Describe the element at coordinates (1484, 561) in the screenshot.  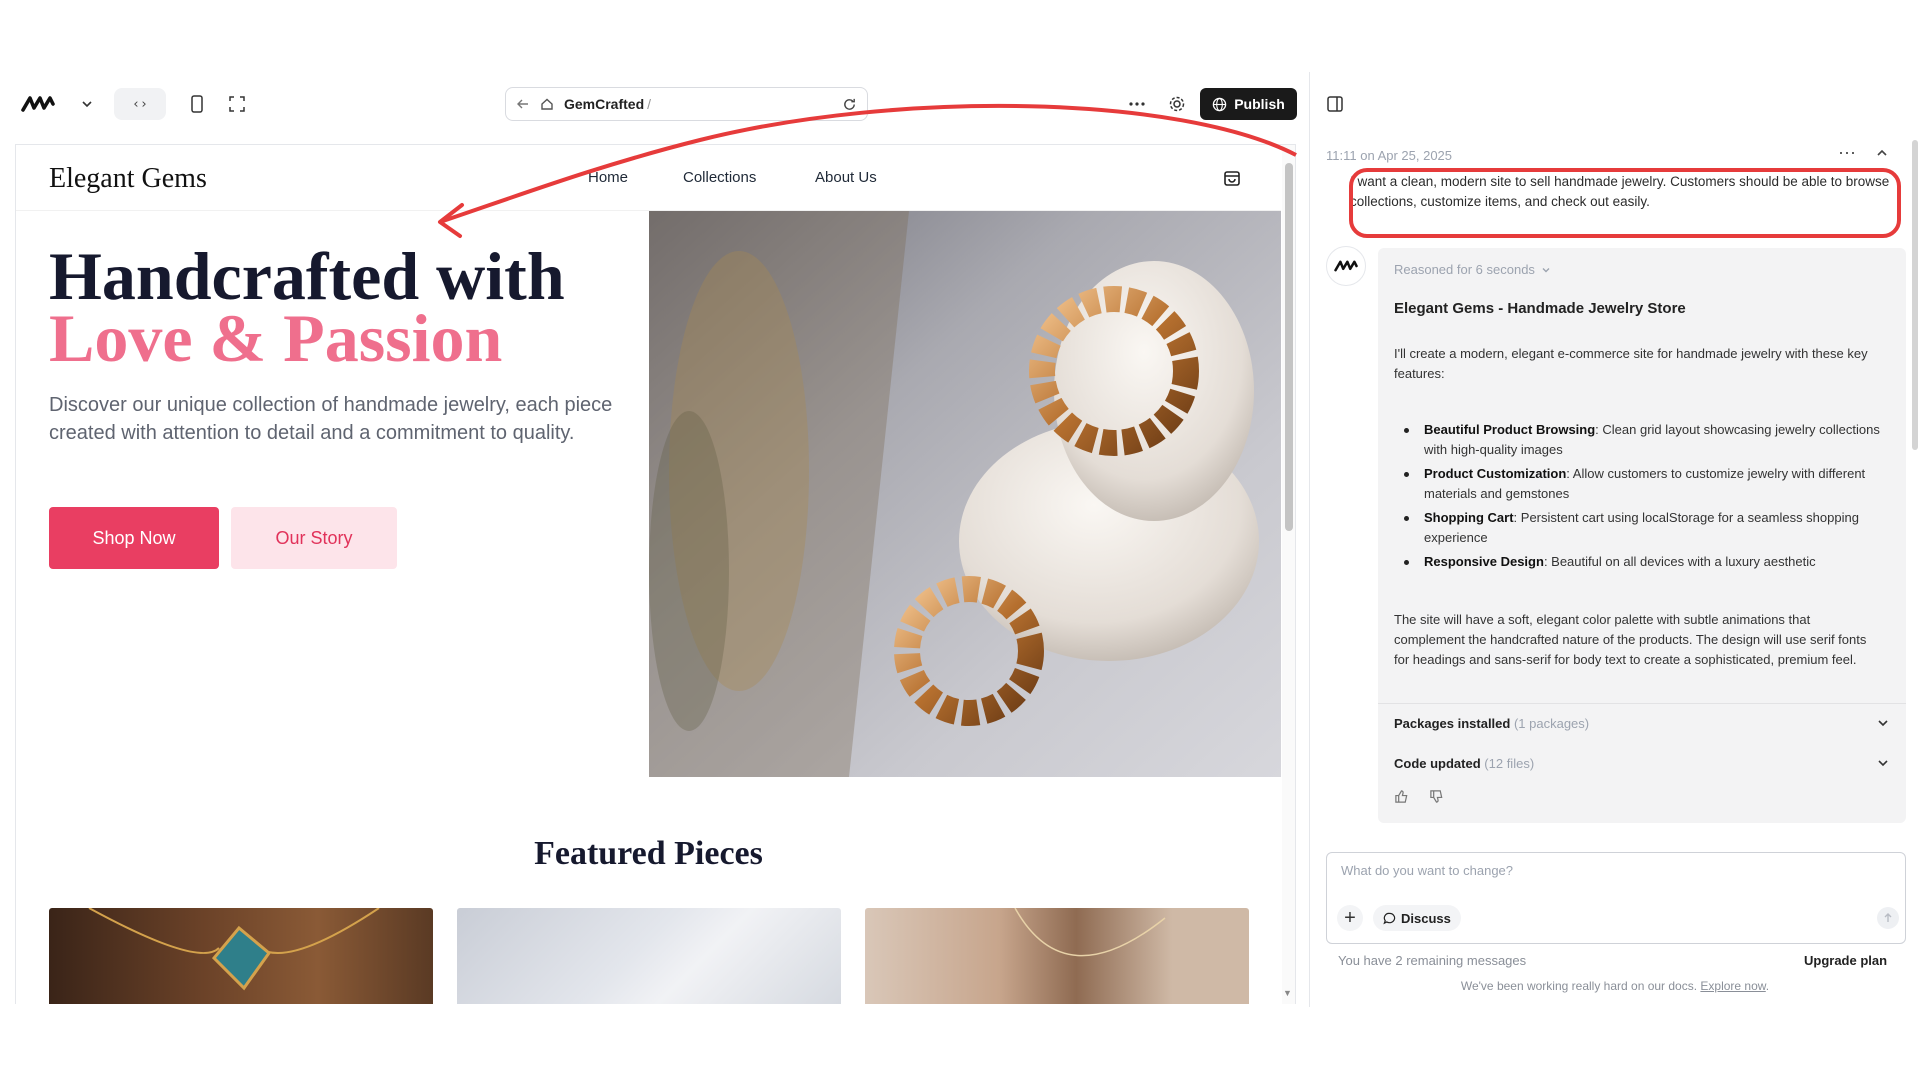
I see `feature-name: Responsive Design` at that location.